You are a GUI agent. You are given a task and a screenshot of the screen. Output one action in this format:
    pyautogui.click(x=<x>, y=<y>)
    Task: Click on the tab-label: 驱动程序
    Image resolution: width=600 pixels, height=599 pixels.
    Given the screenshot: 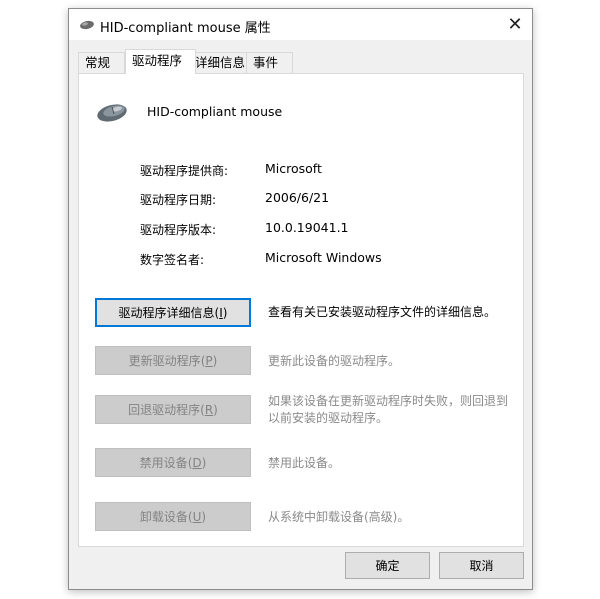 What is the action you would take?
    pyautogui.click(x=157, y=60)
    